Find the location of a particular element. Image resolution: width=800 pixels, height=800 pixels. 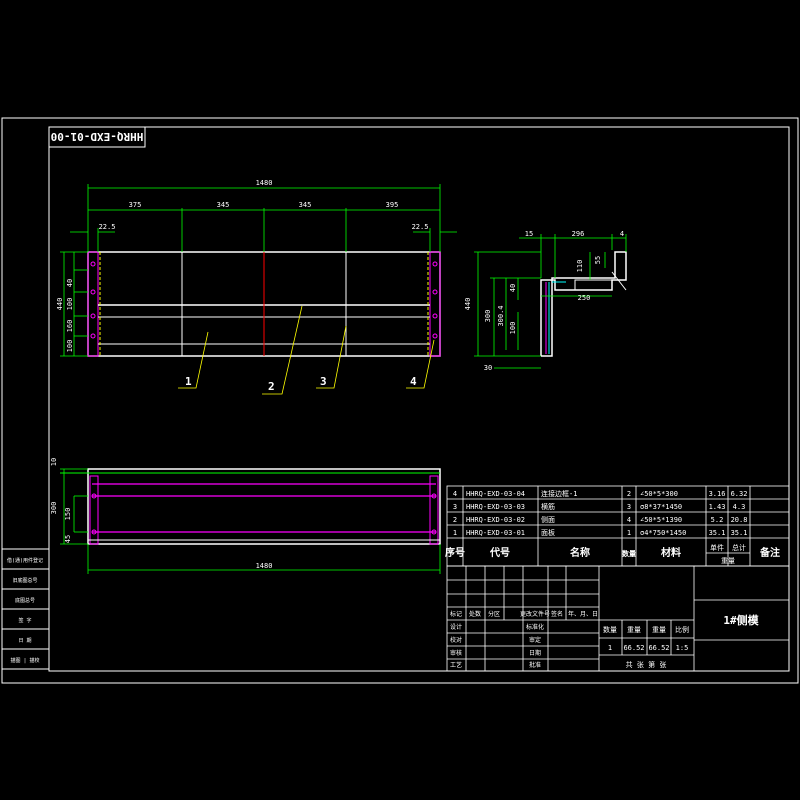

callout-4: 4 is located at coordinates (413, 381).